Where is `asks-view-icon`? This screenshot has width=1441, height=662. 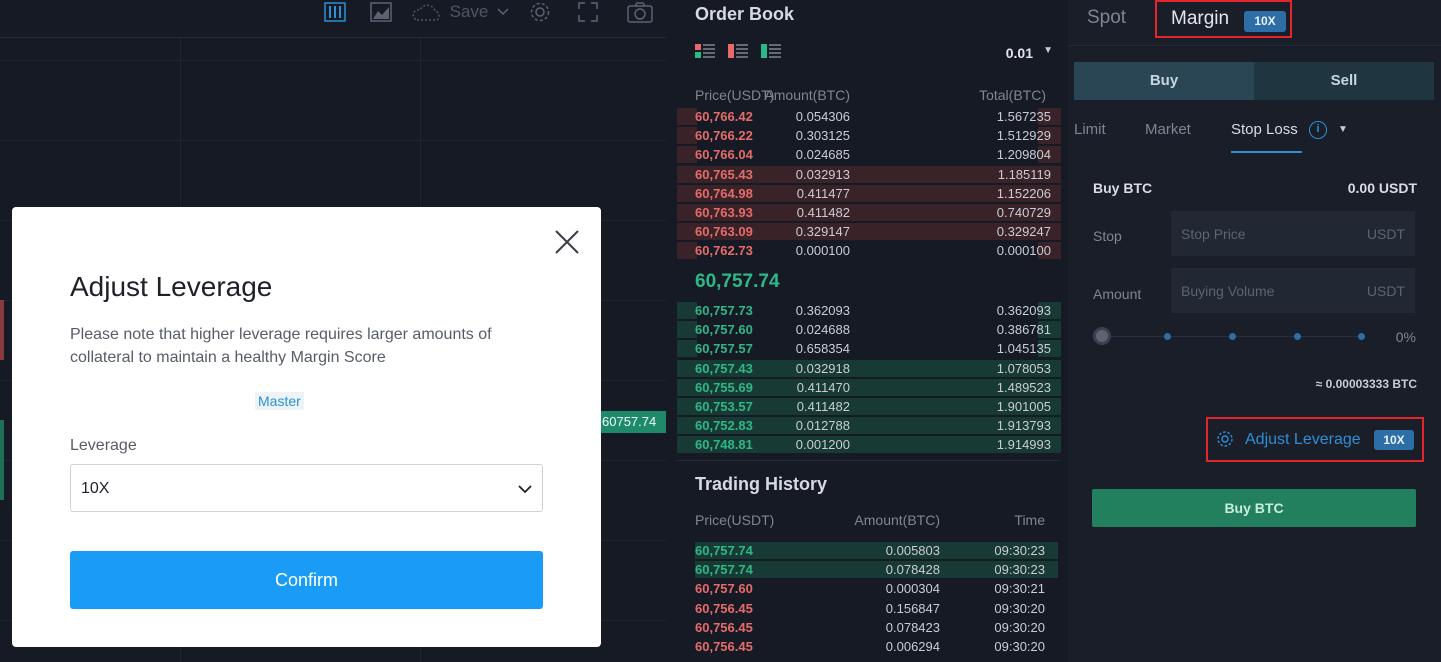
asks-view-icon is located at coordinates (738, 51).